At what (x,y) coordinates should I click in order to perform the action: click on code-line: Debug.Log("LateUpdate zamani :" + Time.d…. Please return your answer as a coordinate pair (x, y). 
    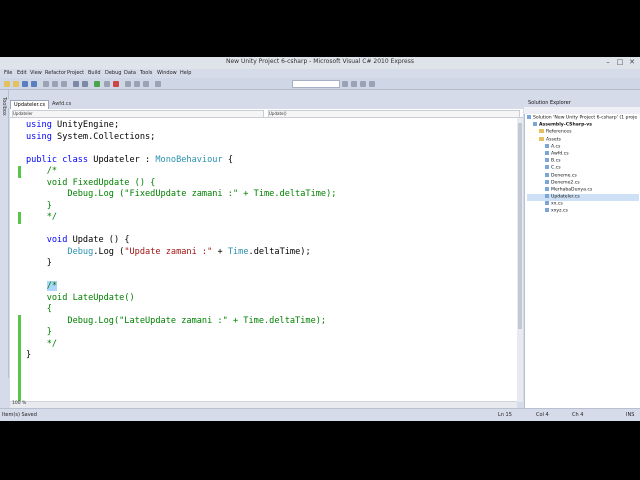
    Looking at the image, I should click on (181, 322).